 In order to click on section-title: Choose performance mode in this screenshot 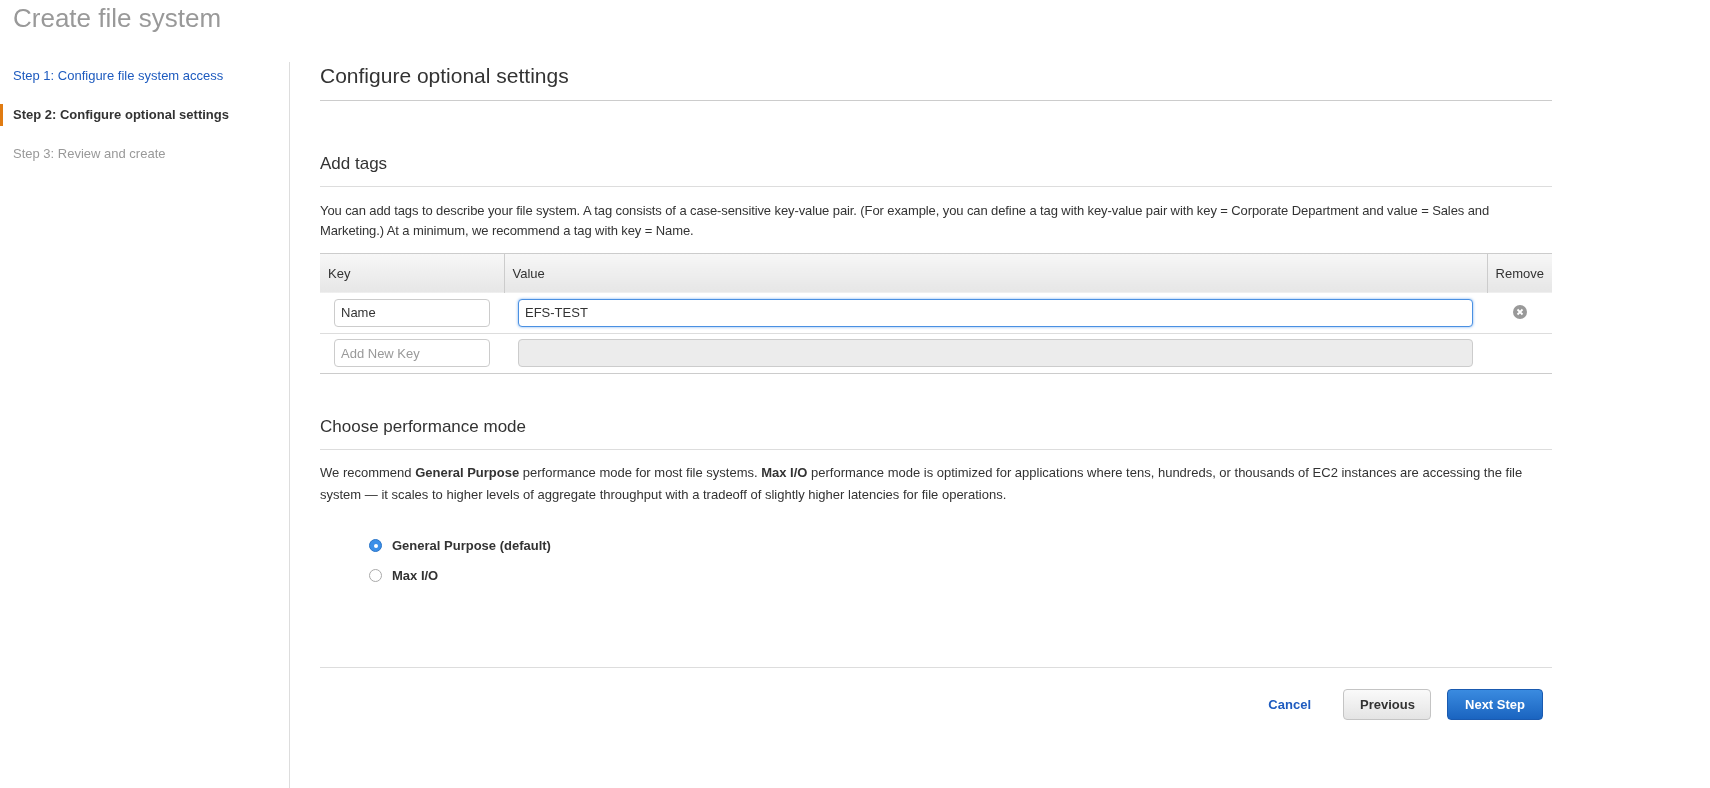, I will do `click(936, 431)`.